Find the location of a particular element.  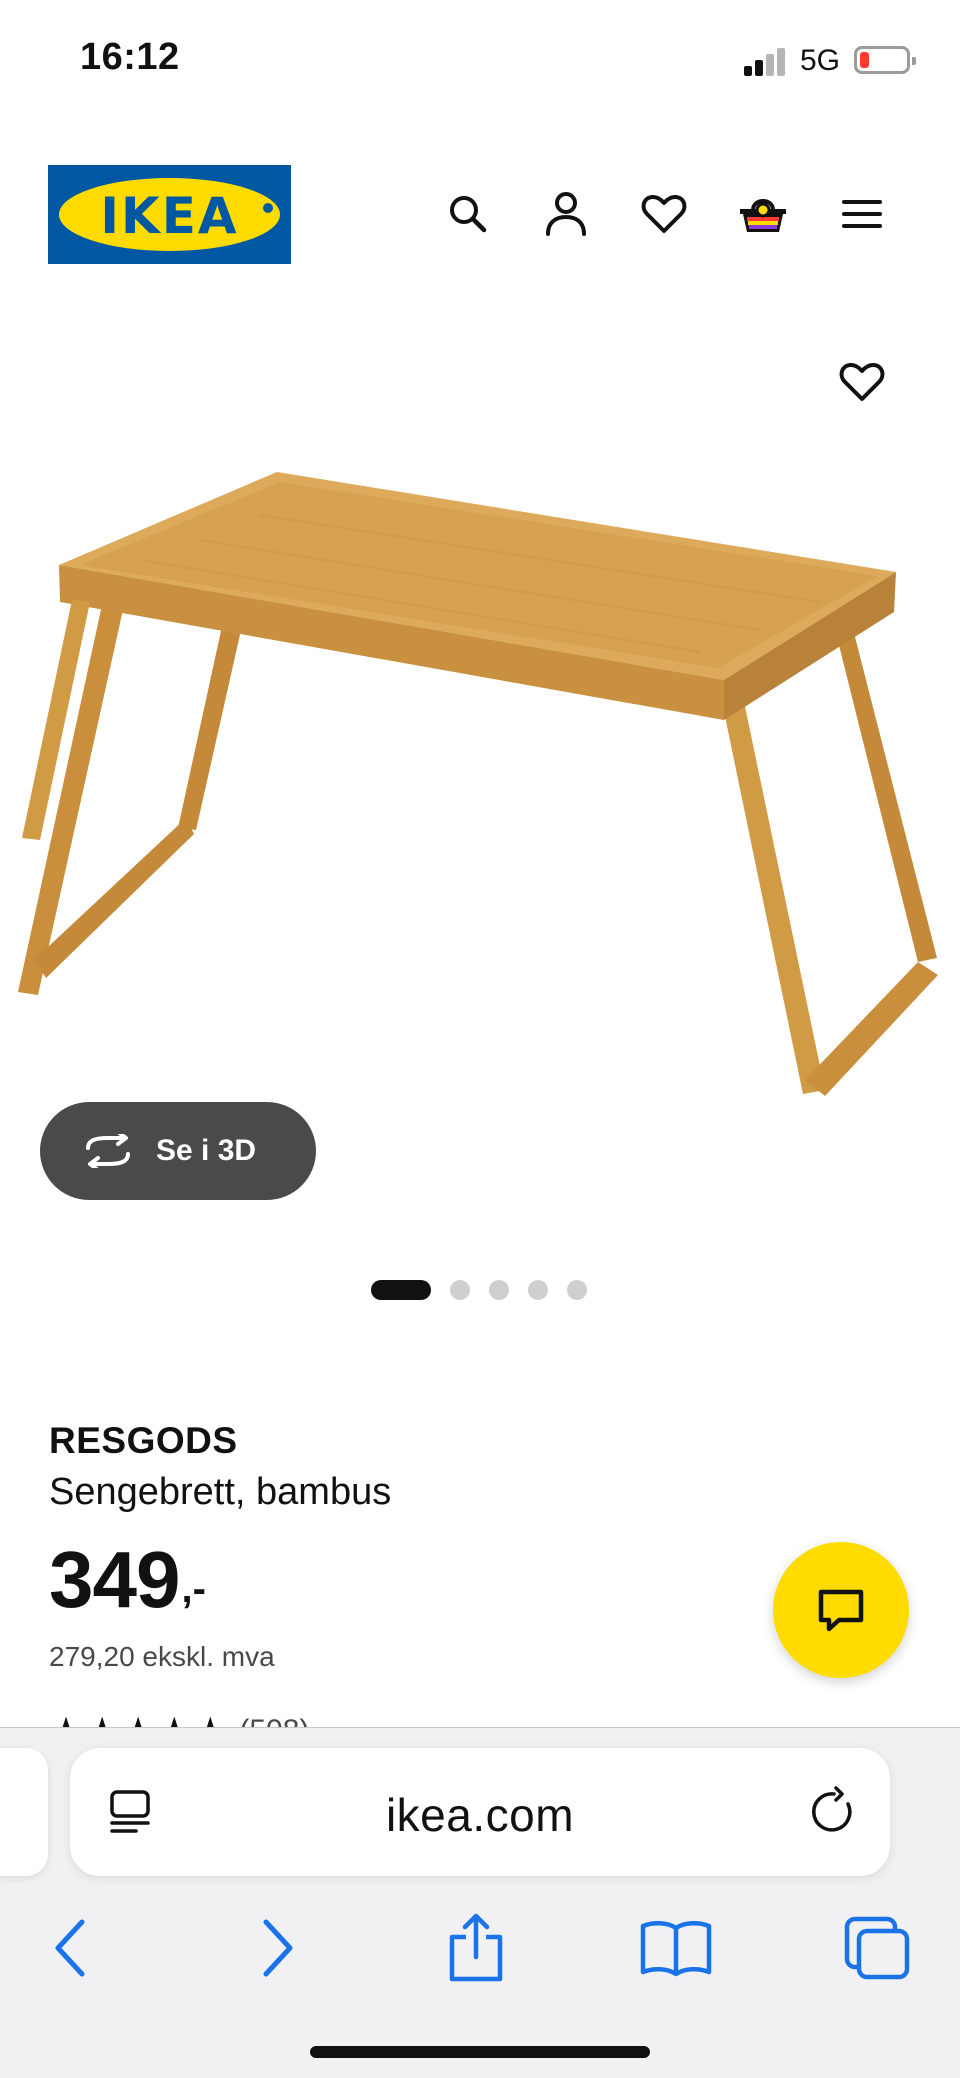

back-icon is located at coordinates (70, 1948).